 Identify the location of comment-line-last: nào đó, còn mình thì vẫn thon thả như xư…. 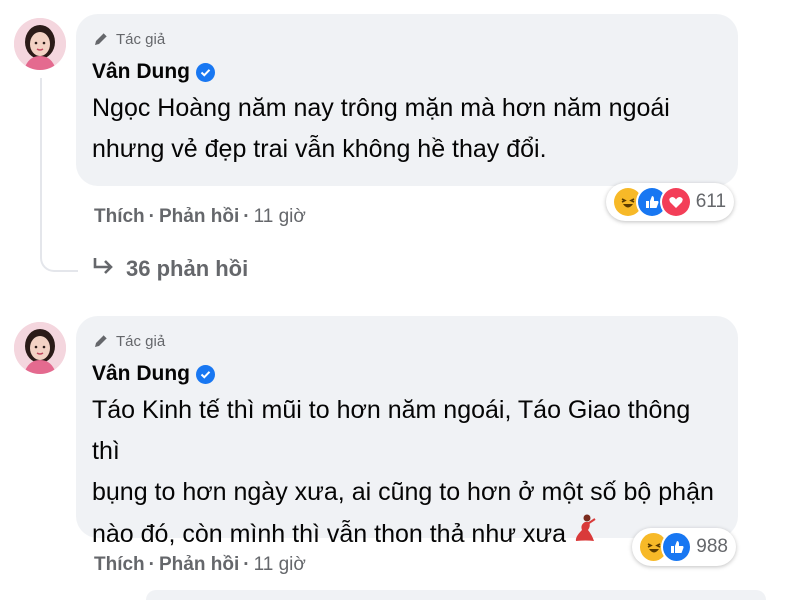
(406, 534).